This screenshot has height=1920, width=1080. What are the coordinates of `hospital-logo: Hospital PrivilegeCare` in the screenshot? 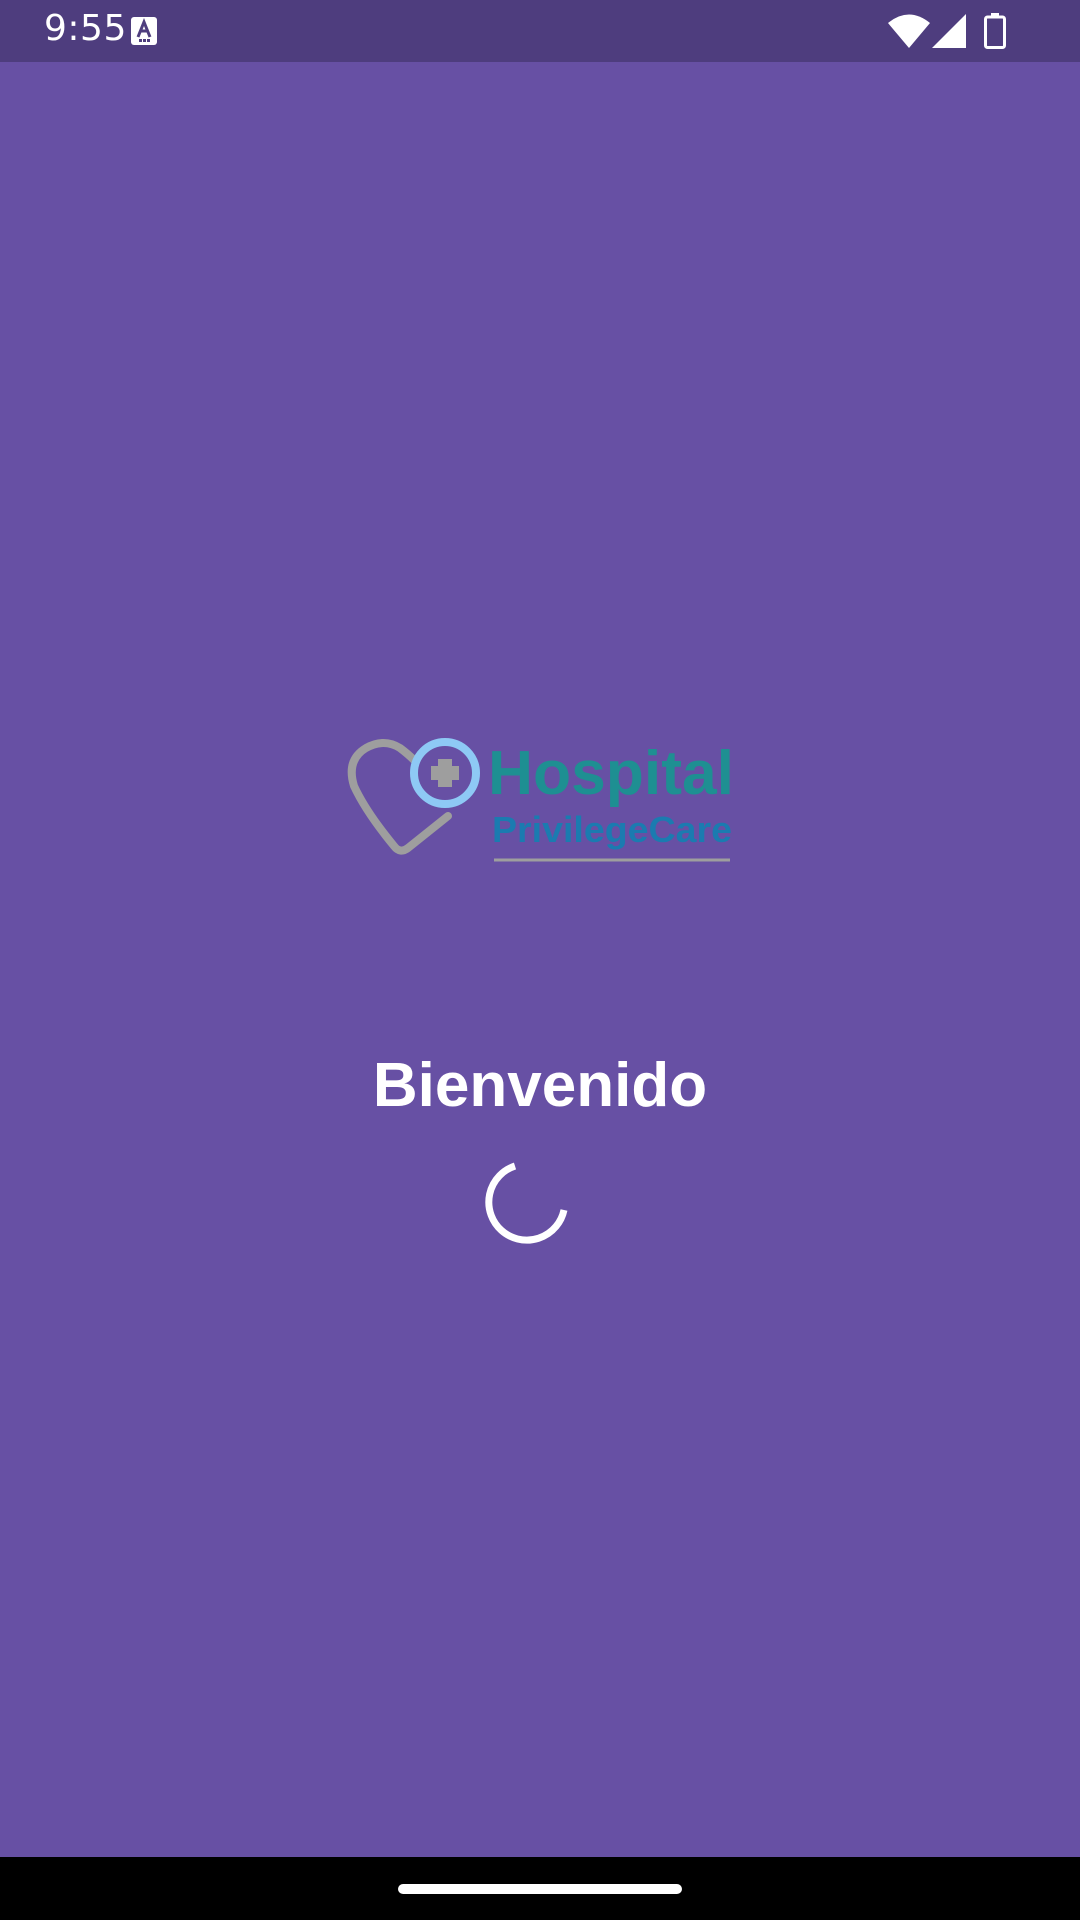 It's located at (543, 798).